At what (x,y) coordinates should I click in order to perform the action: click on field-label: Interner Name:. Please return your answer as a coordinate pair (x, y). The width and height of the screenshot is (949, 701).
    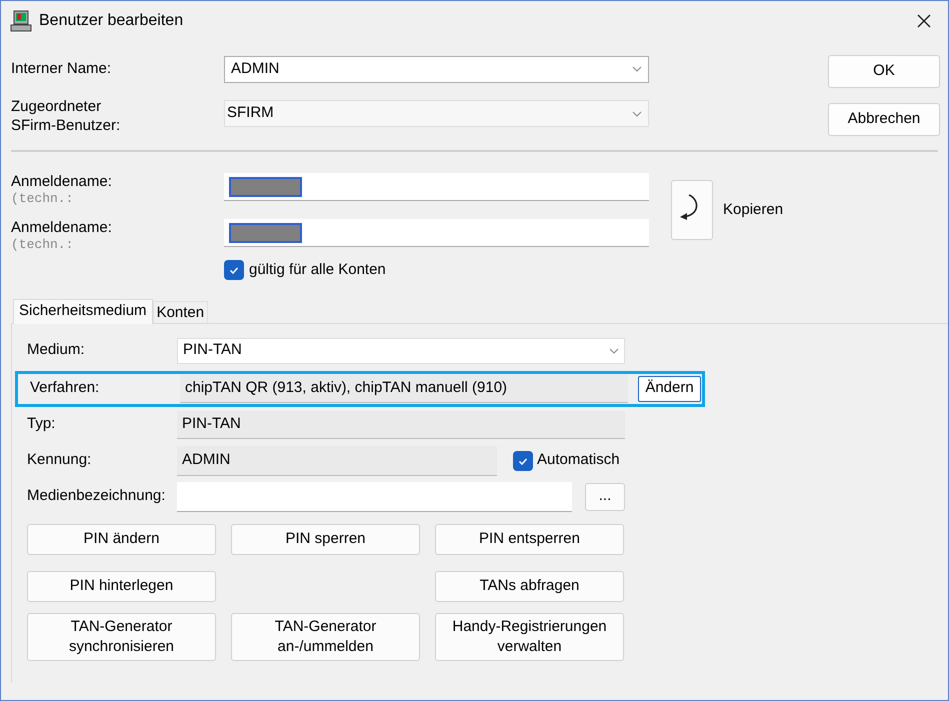
    Looking at the image, I should click on (61, 68).